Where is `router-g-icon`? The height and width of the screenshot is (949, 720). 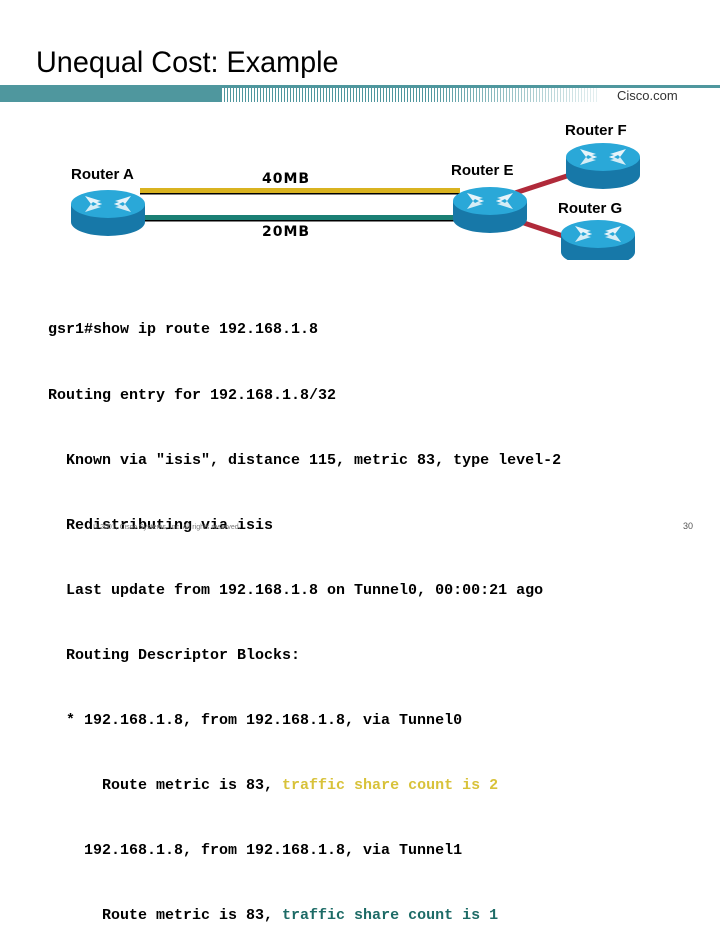
router-g-icon is located at coordinates (598, 240).